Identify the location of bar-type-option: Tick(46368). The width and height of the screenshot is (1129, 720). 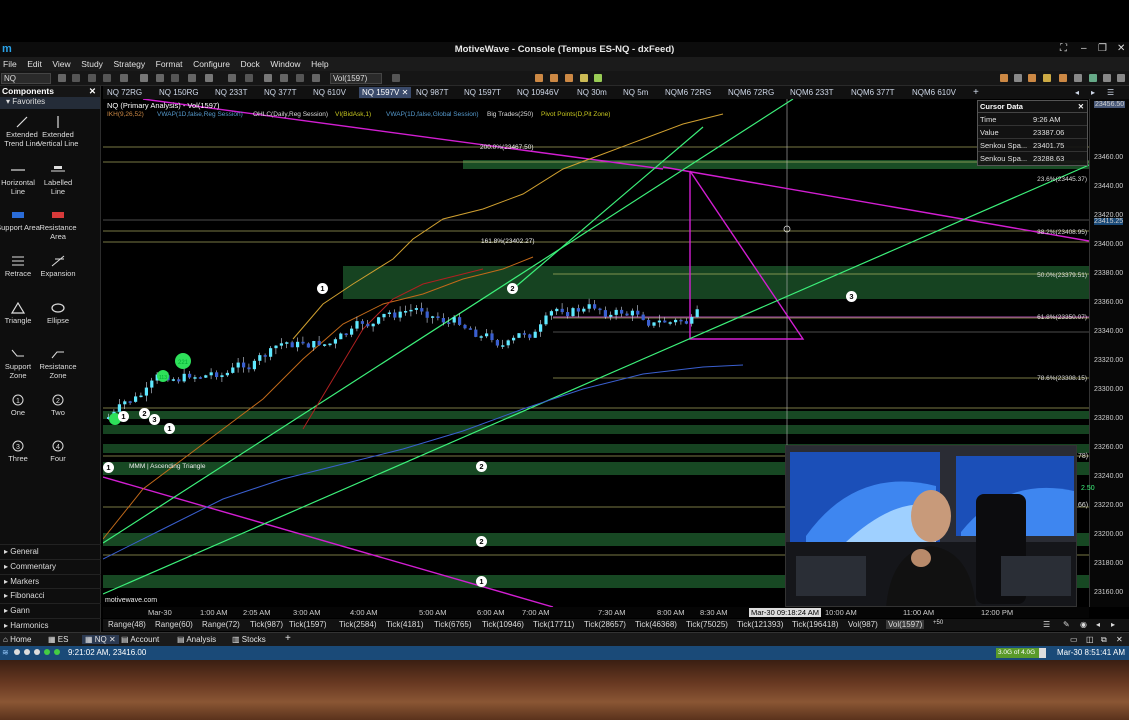
(656, 624).